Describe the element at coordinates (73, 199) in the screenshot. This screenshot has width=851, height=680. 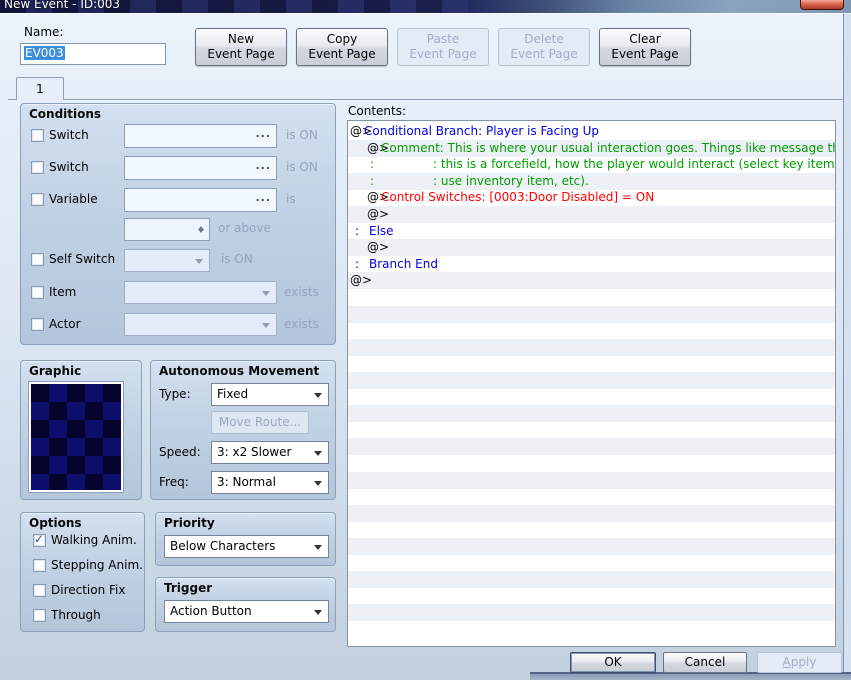
I see `variable-label: Variable` at that location.